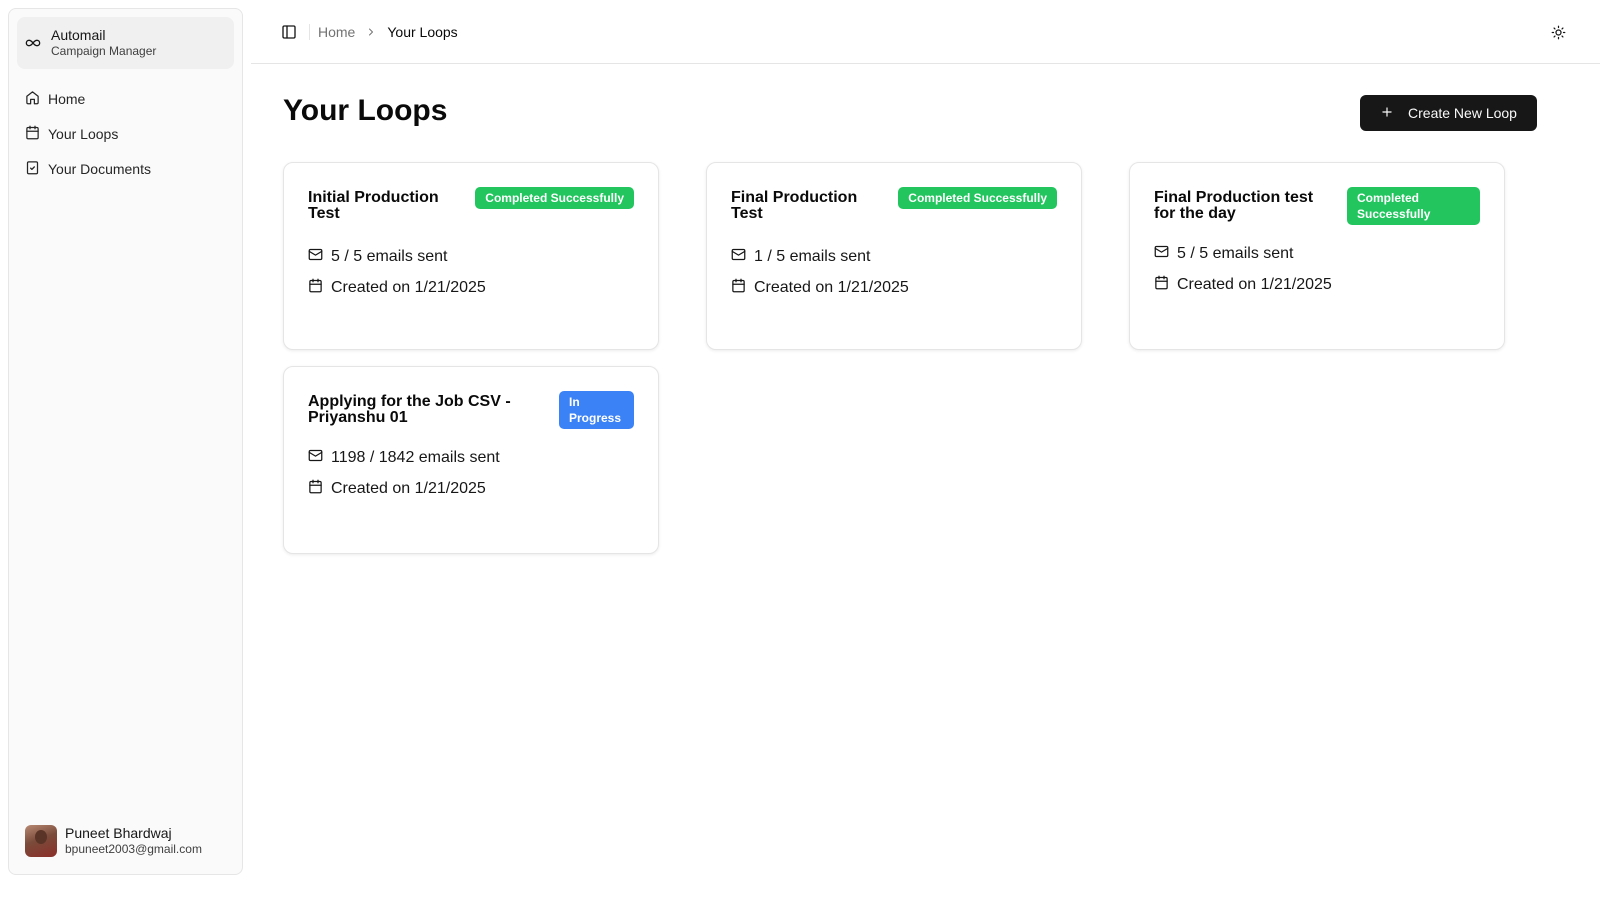  Describe the element at coordinates (365, 110) in the screenshot. I see `page-title: Your Loops` at that location.